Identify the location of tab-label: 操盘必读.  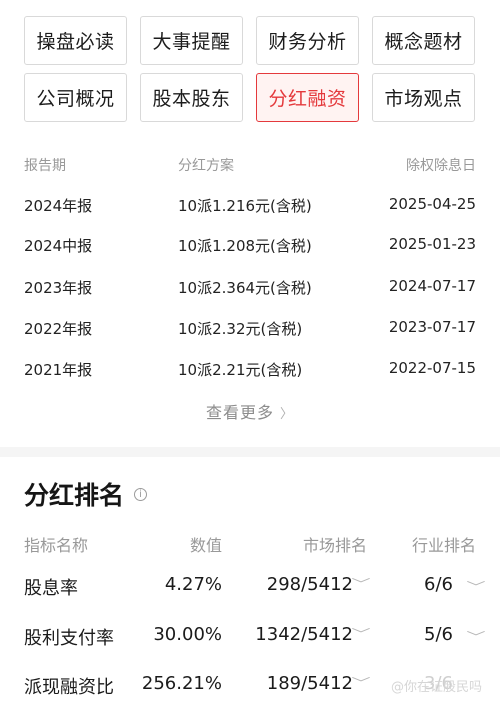
(75, 42).